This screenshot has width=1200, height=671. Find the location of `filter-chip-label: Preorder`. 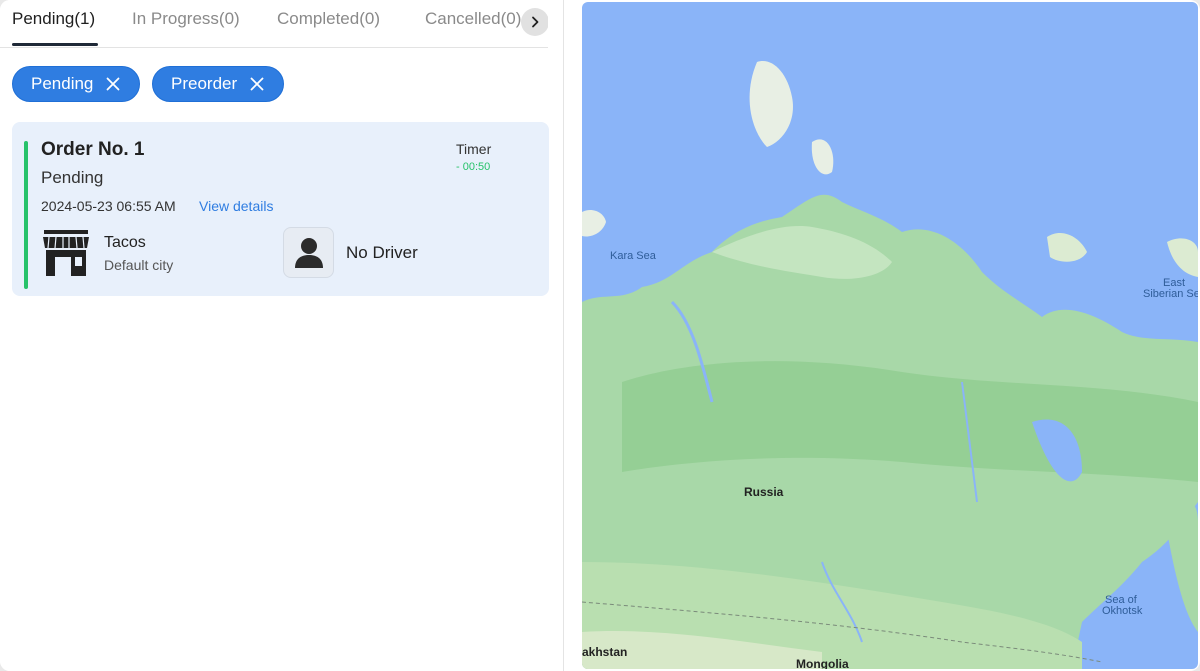

filter-chip-label: Preorder is located at coordinates (204, 83).